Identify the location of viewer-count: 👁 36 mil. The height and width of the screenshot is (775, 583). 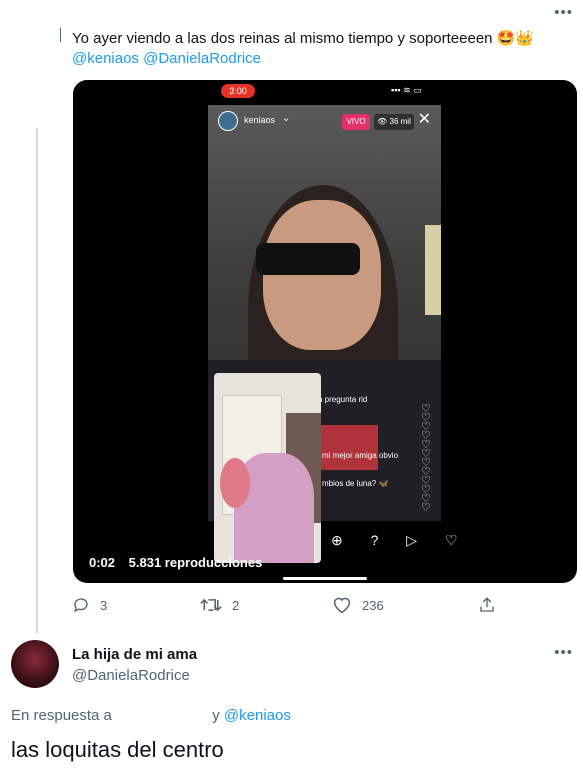
(394, 122).